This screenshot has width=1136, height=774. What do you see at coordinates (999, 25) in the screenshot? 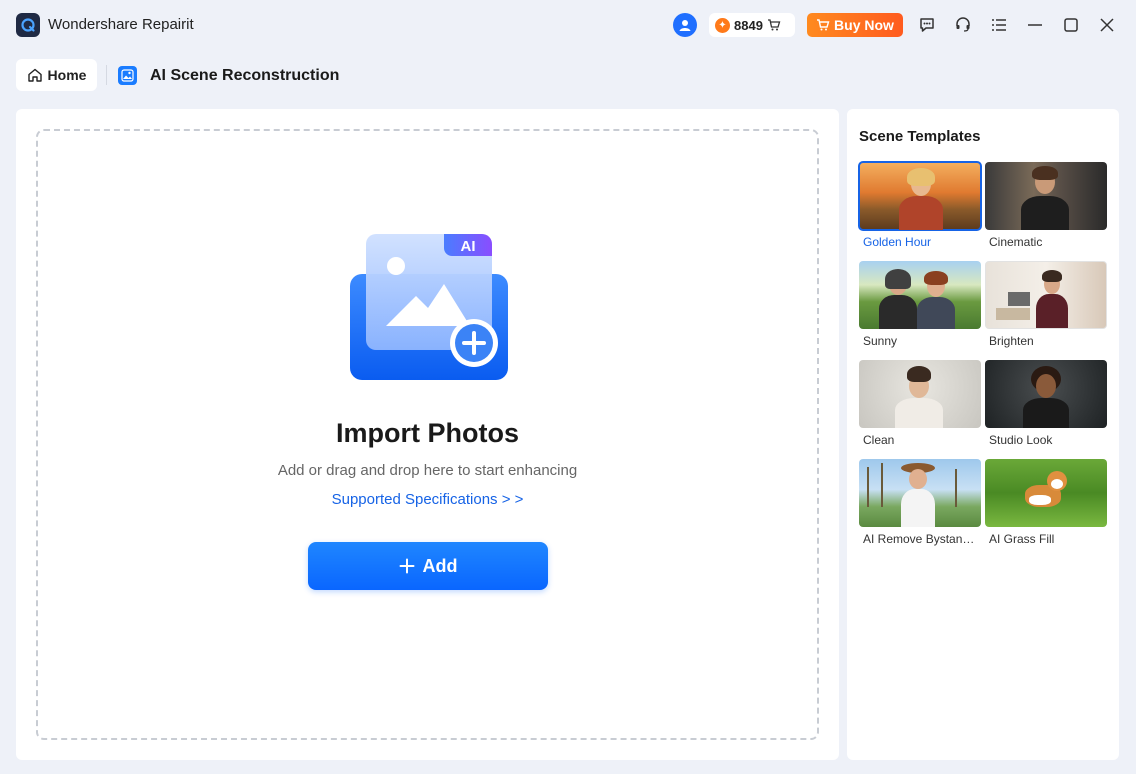
I see `menu-icon` at bounding box center [999, 25].